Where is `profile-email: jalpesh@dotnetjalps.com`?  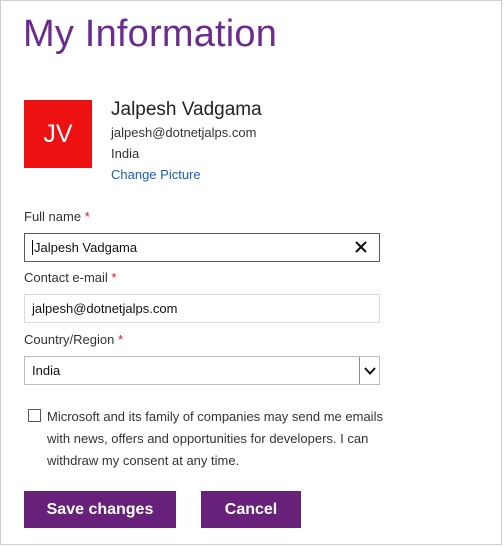 profile-email: jalpesh@dotnetjalps.com is located at coordinates (184, 132).